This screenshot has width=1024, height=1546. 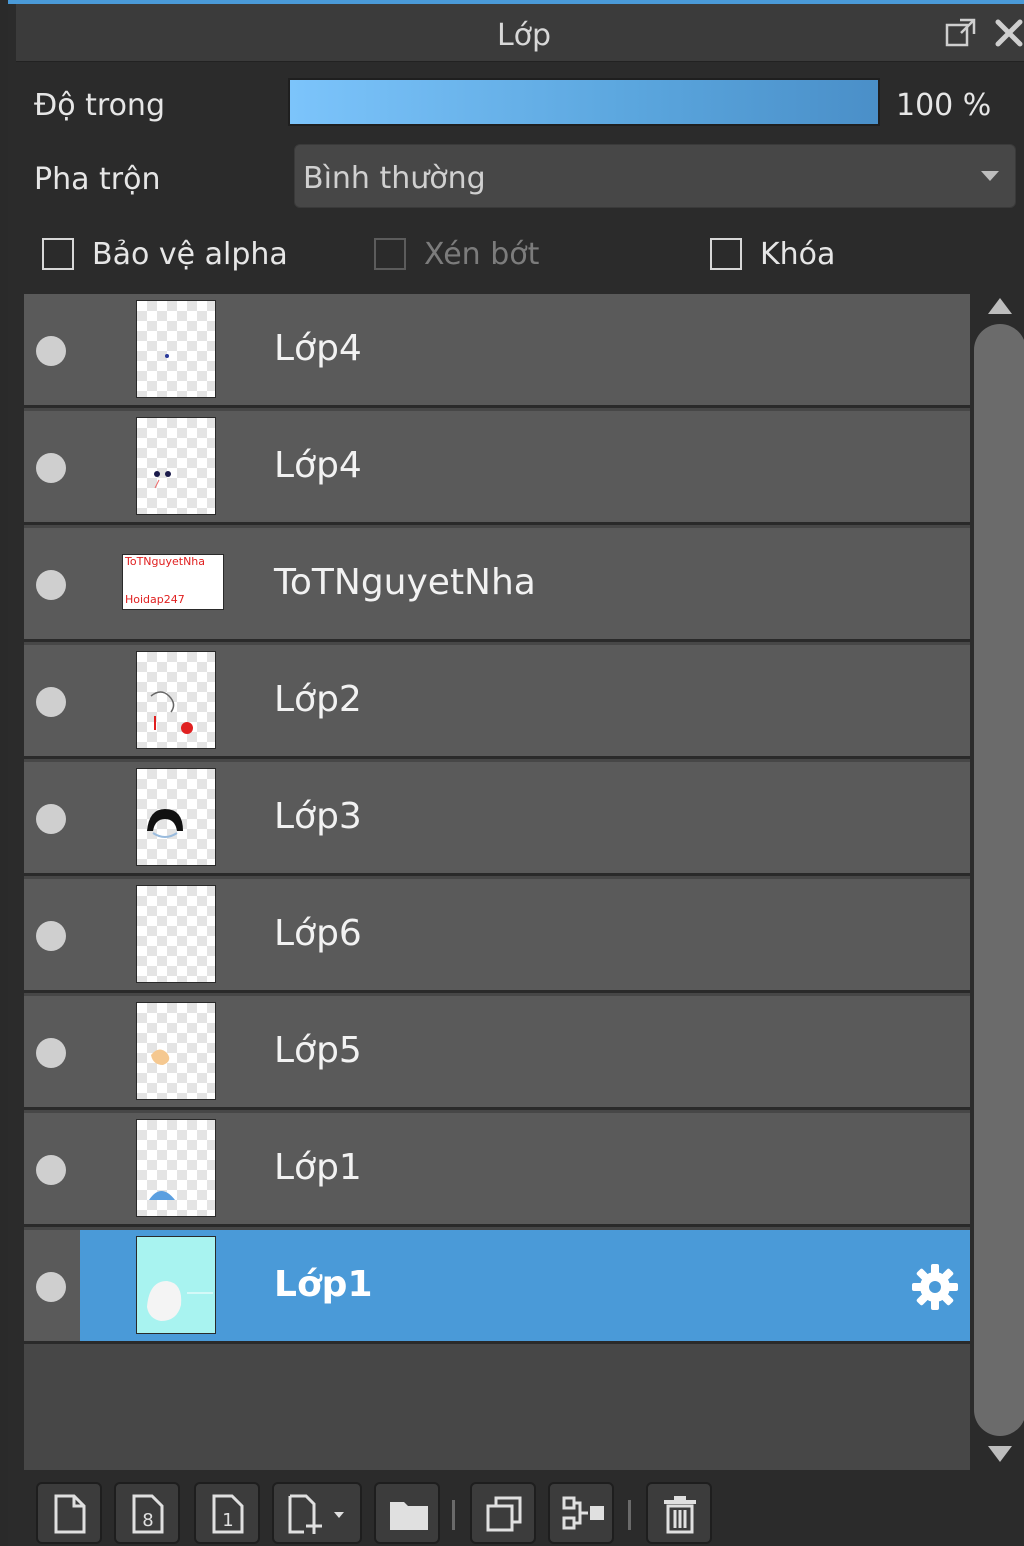 I want to click on layer-toolbar: 8 1, so click(x=520, y=1508).